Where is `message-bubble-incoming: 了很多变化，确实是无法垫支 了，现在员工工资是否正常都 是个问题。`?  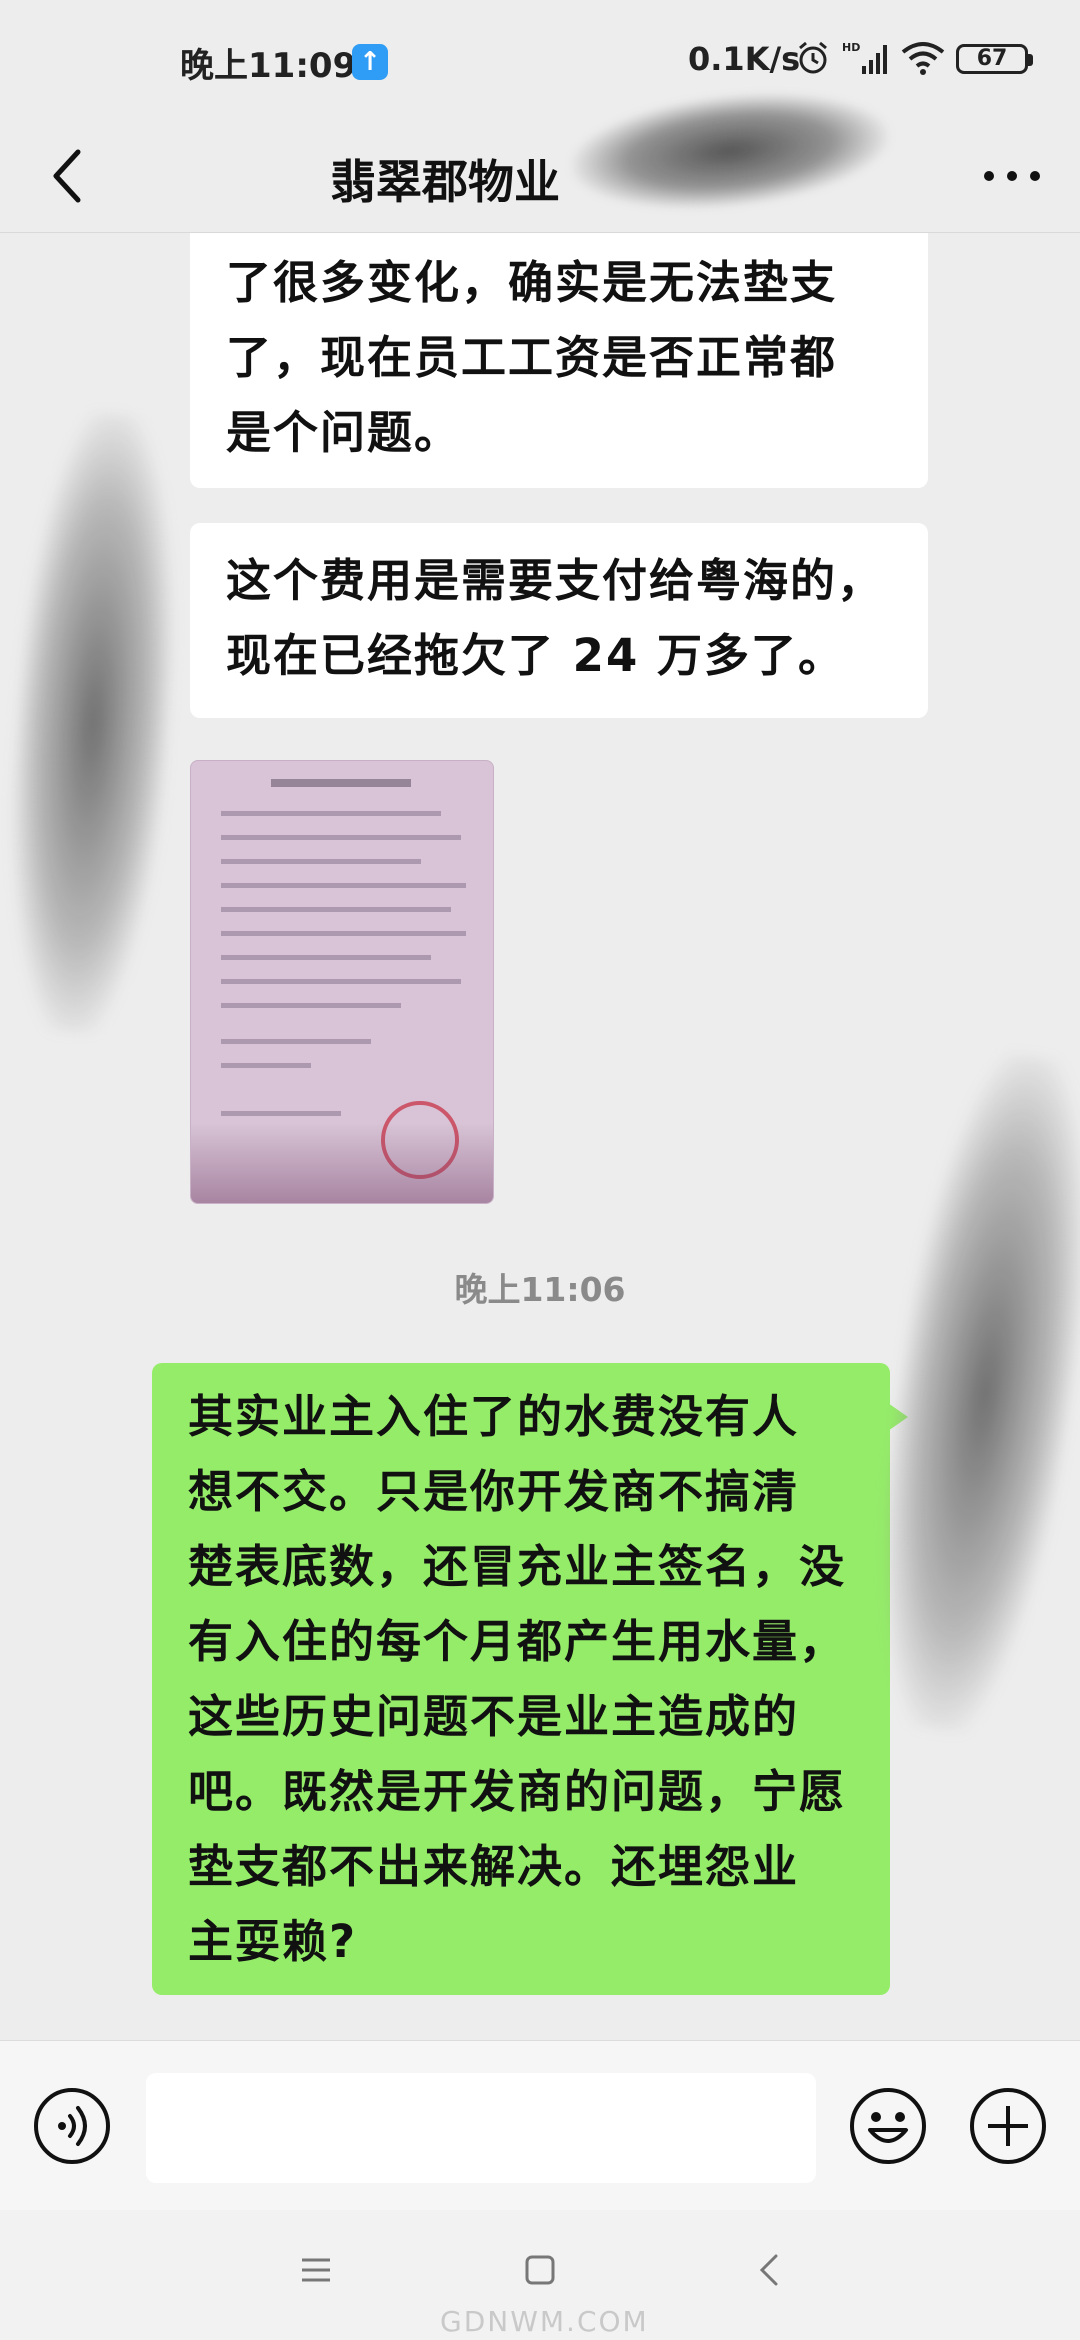
message-bubble-incoming: 了很多变化，确实是无法垫支 了，现在员工工资是否正常都 是个问题。 is located at coordinates (559, 360).